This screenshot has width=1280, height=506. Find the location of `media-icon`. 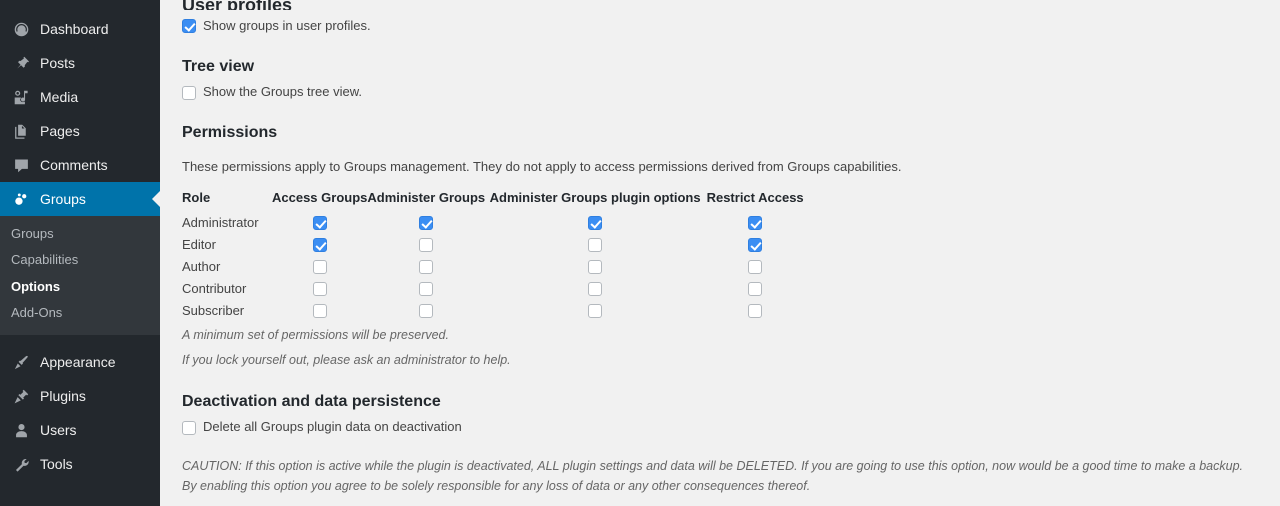

media-icon is located at coordinates (21, 97).